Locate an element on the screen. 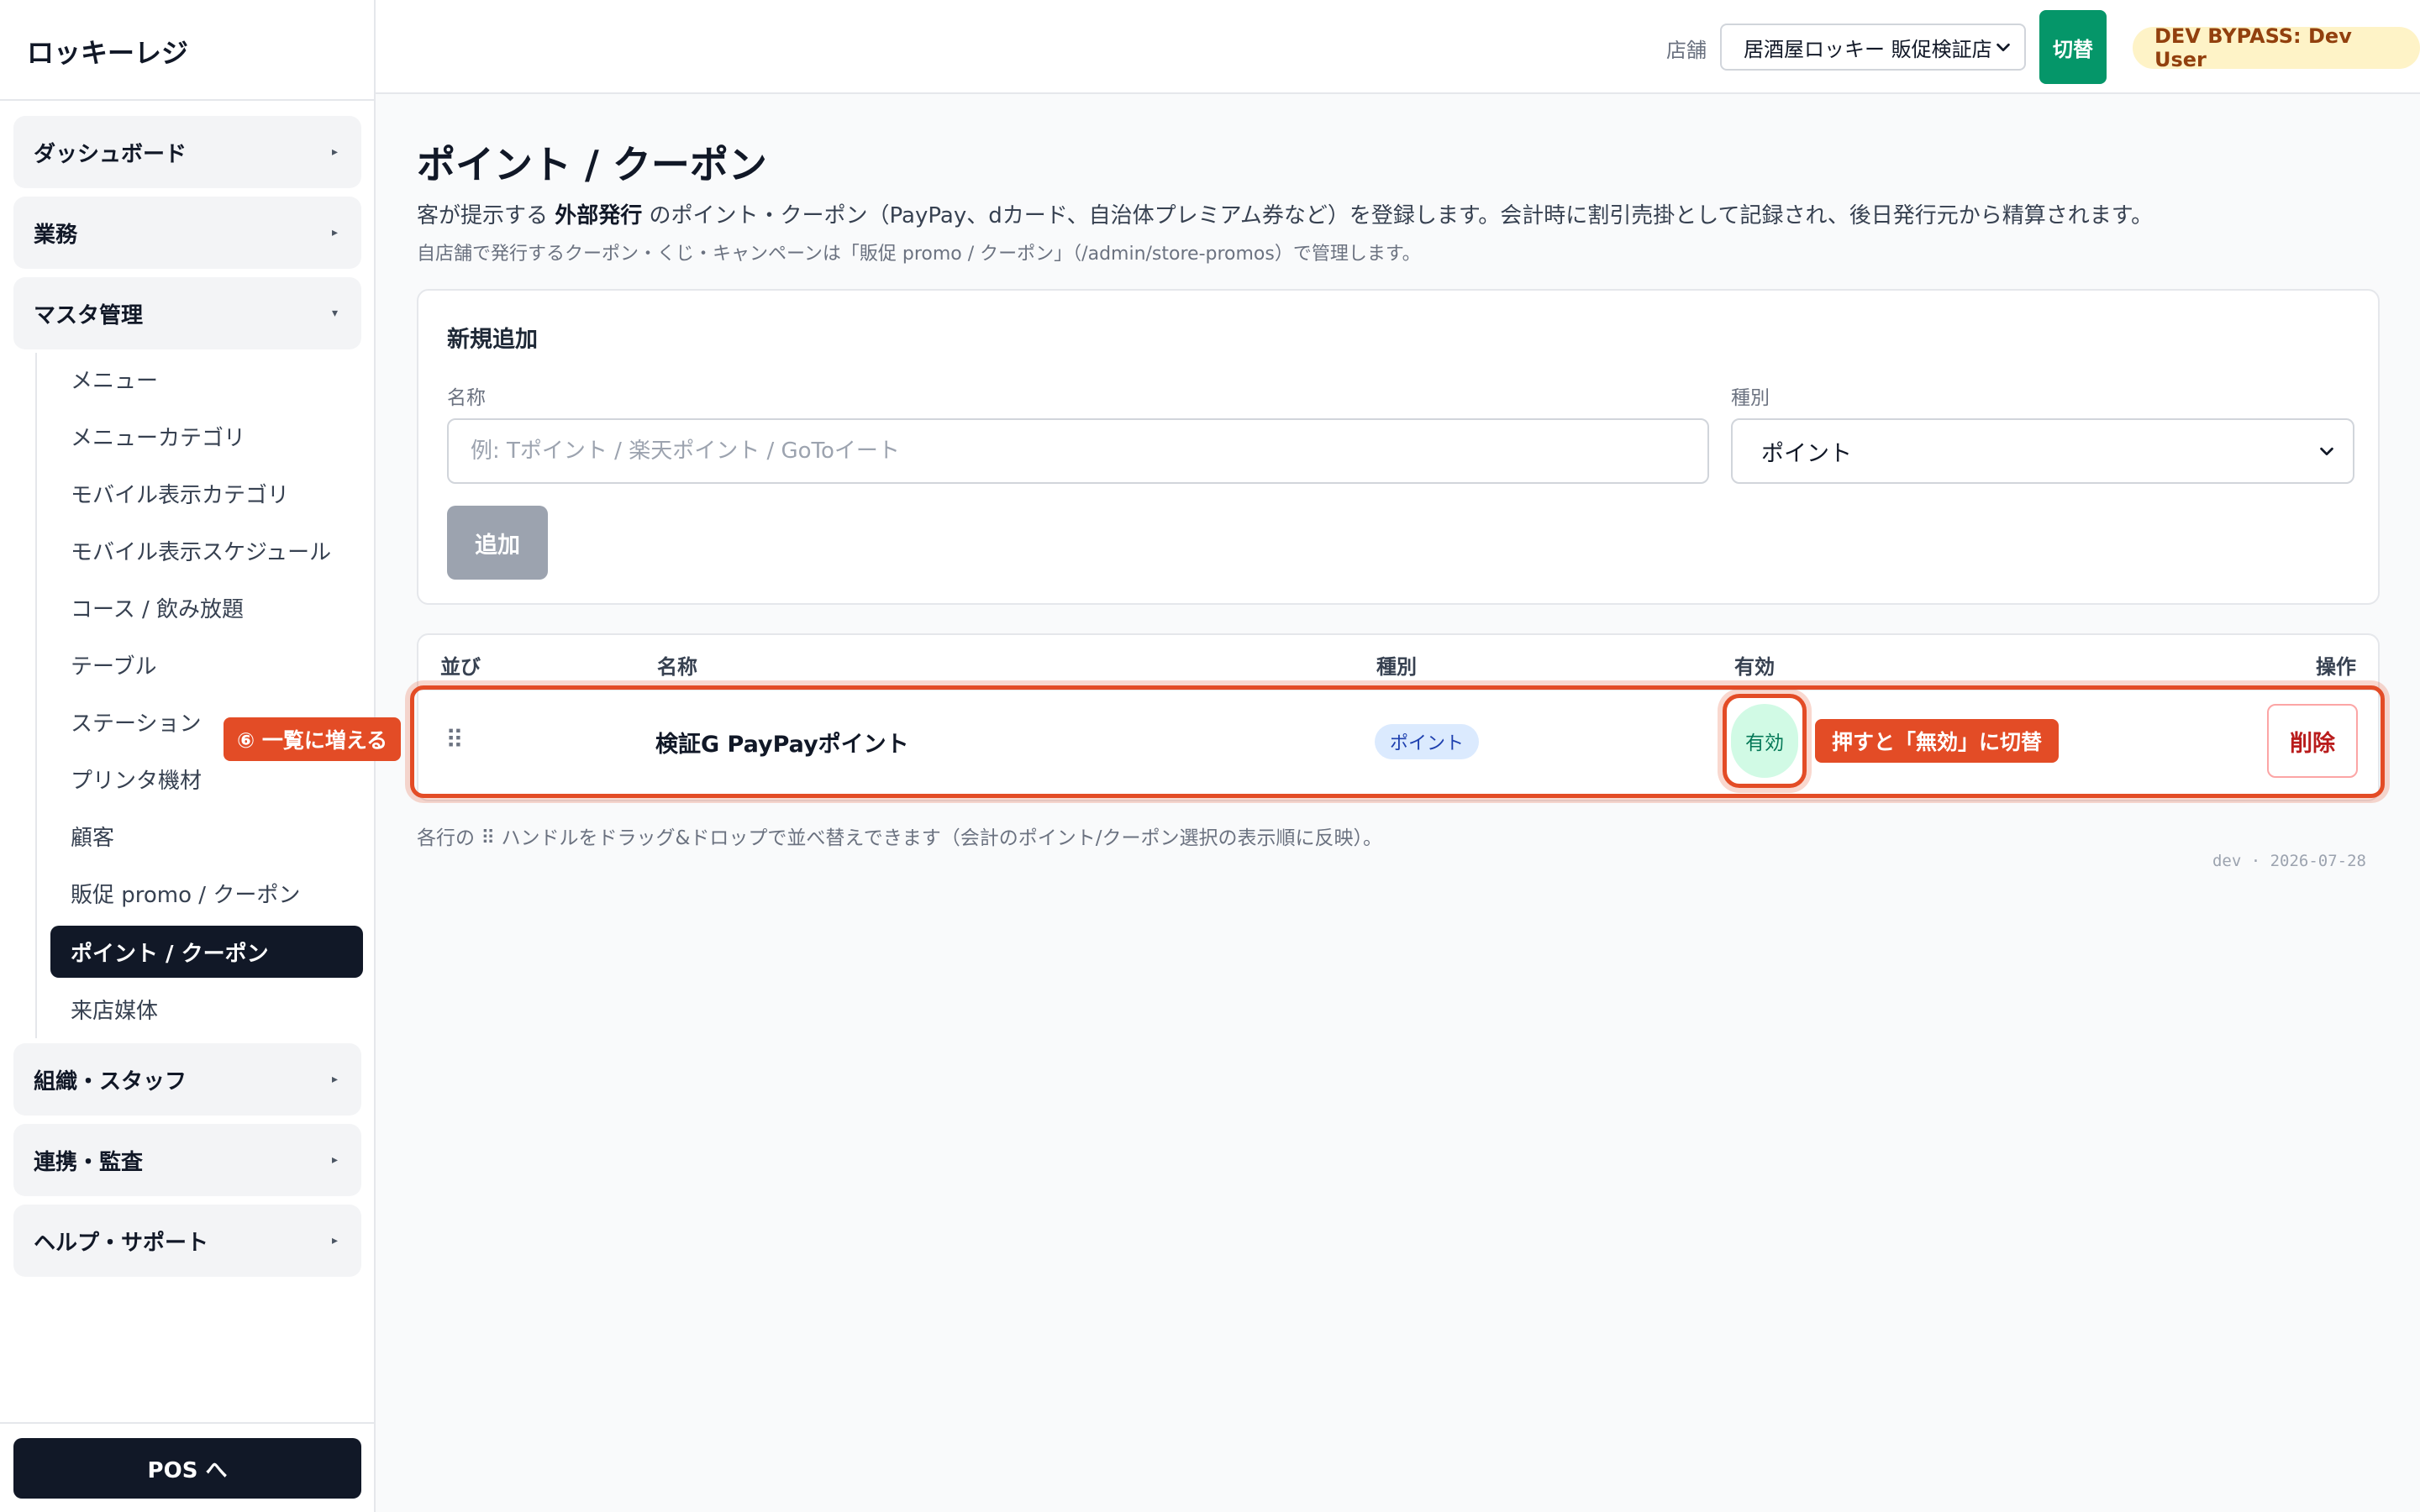  sidebar-item-menu: メニュー is located at coordinates (206, 379).